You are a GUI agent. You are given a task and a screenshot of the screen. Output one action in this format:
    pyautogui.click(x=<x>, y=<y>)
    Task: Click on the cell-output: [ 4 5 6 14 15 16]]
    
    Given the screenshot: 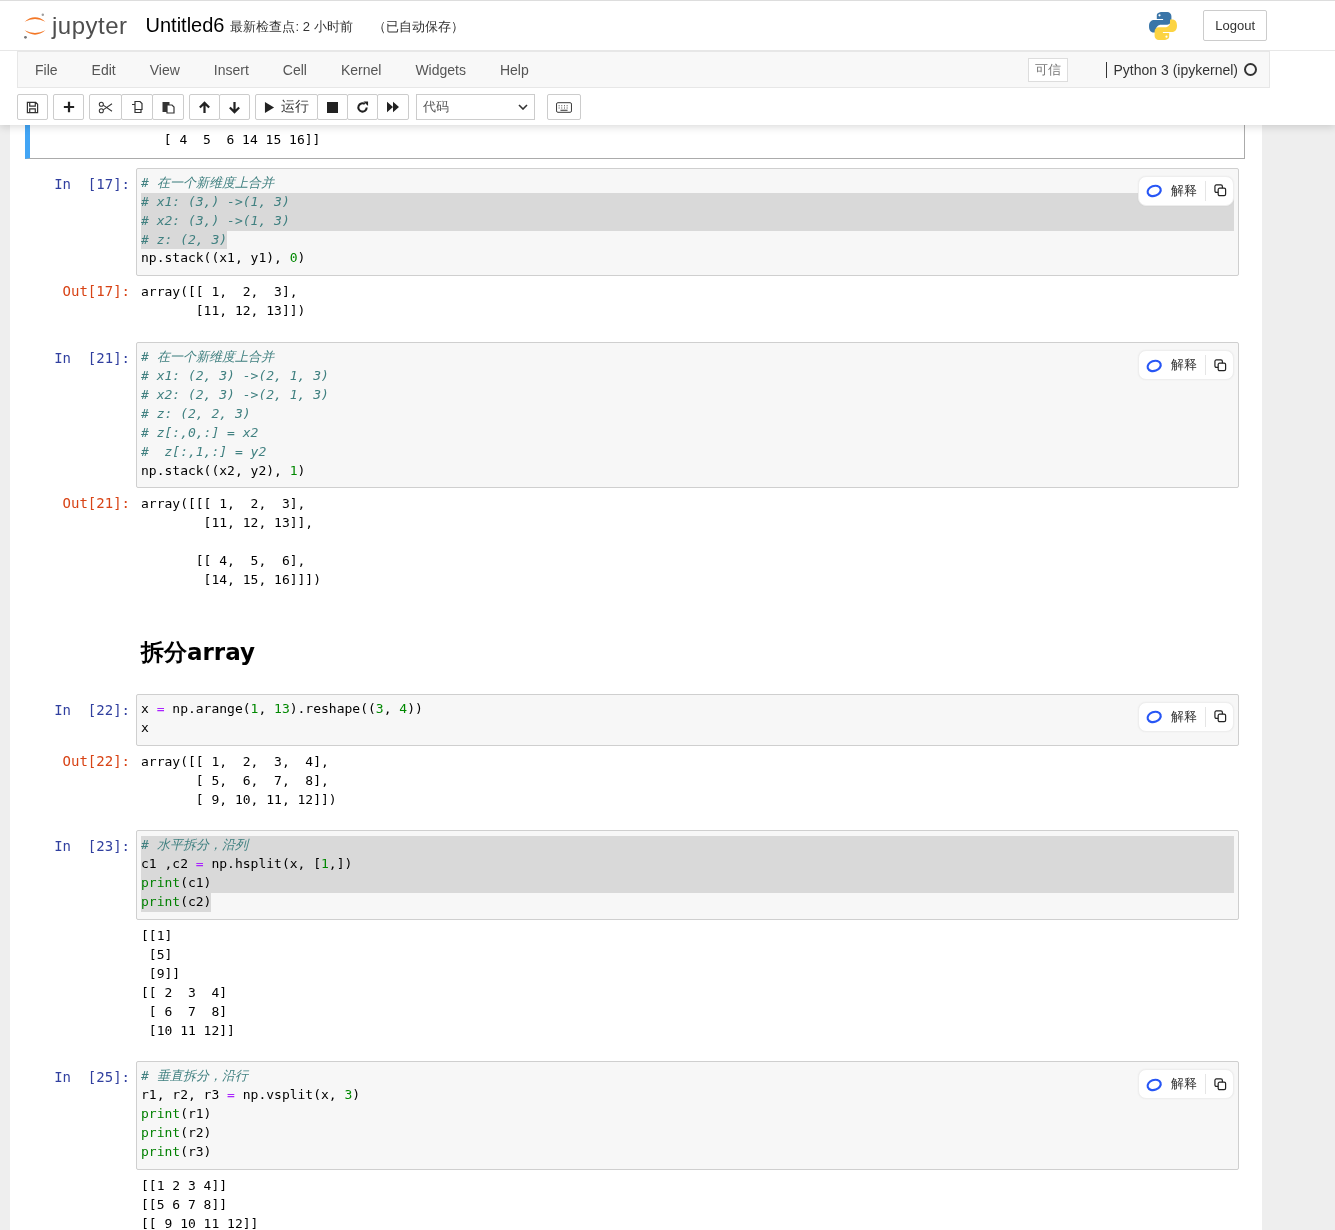 What is the action you would take?
    pyautogui.click(x=241, y=140)
    